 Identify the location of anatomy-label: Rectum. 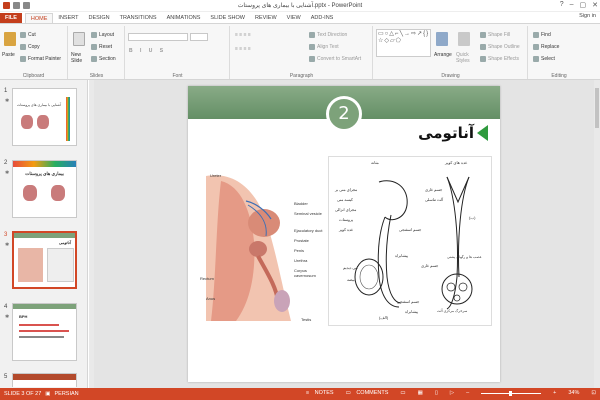
(207, 278).